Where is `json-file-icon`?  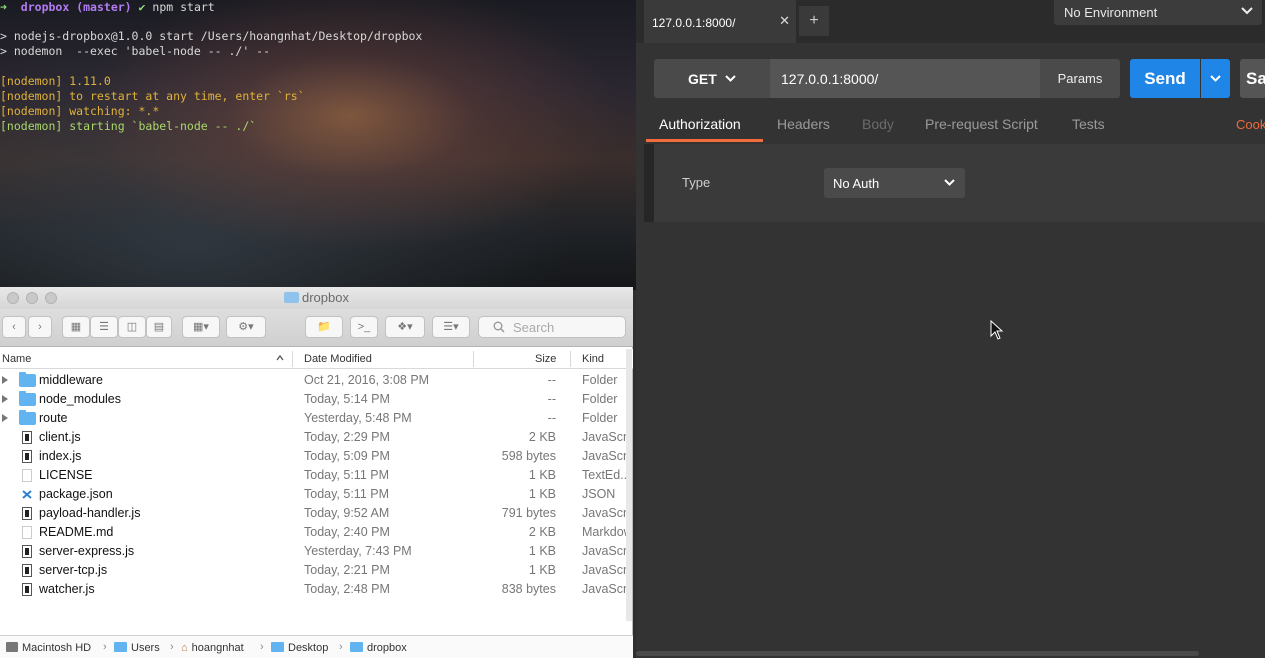
json-file-icon is located at coordinates (27, 494).